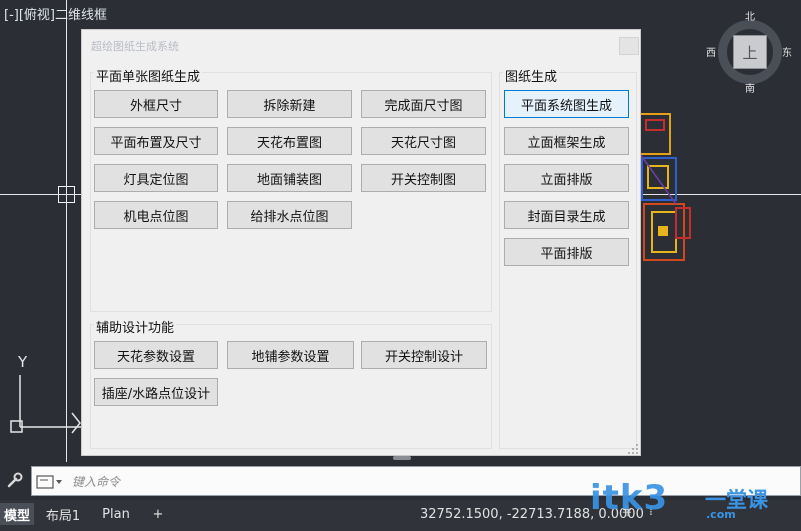 This screenshot has width=801, height=531. I want to click on switch-control-plan-button: 开关控制图, so click(423, 178).